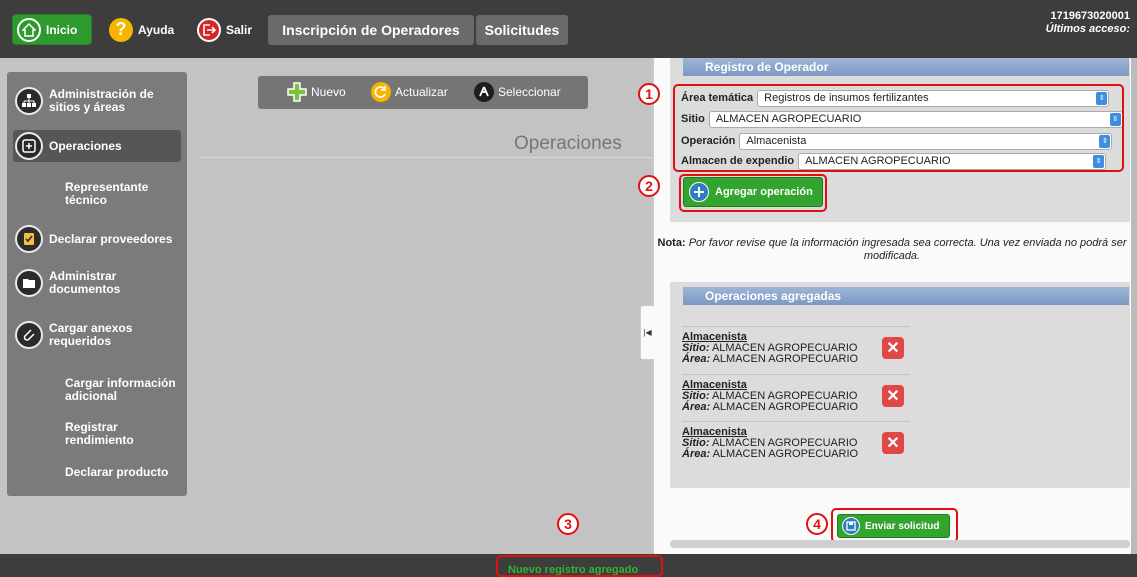 The width and height of the screenshot is (1137, 577). I want to click on user-info: 1719673020001 Últimos acceso:, so click(1088, 23).